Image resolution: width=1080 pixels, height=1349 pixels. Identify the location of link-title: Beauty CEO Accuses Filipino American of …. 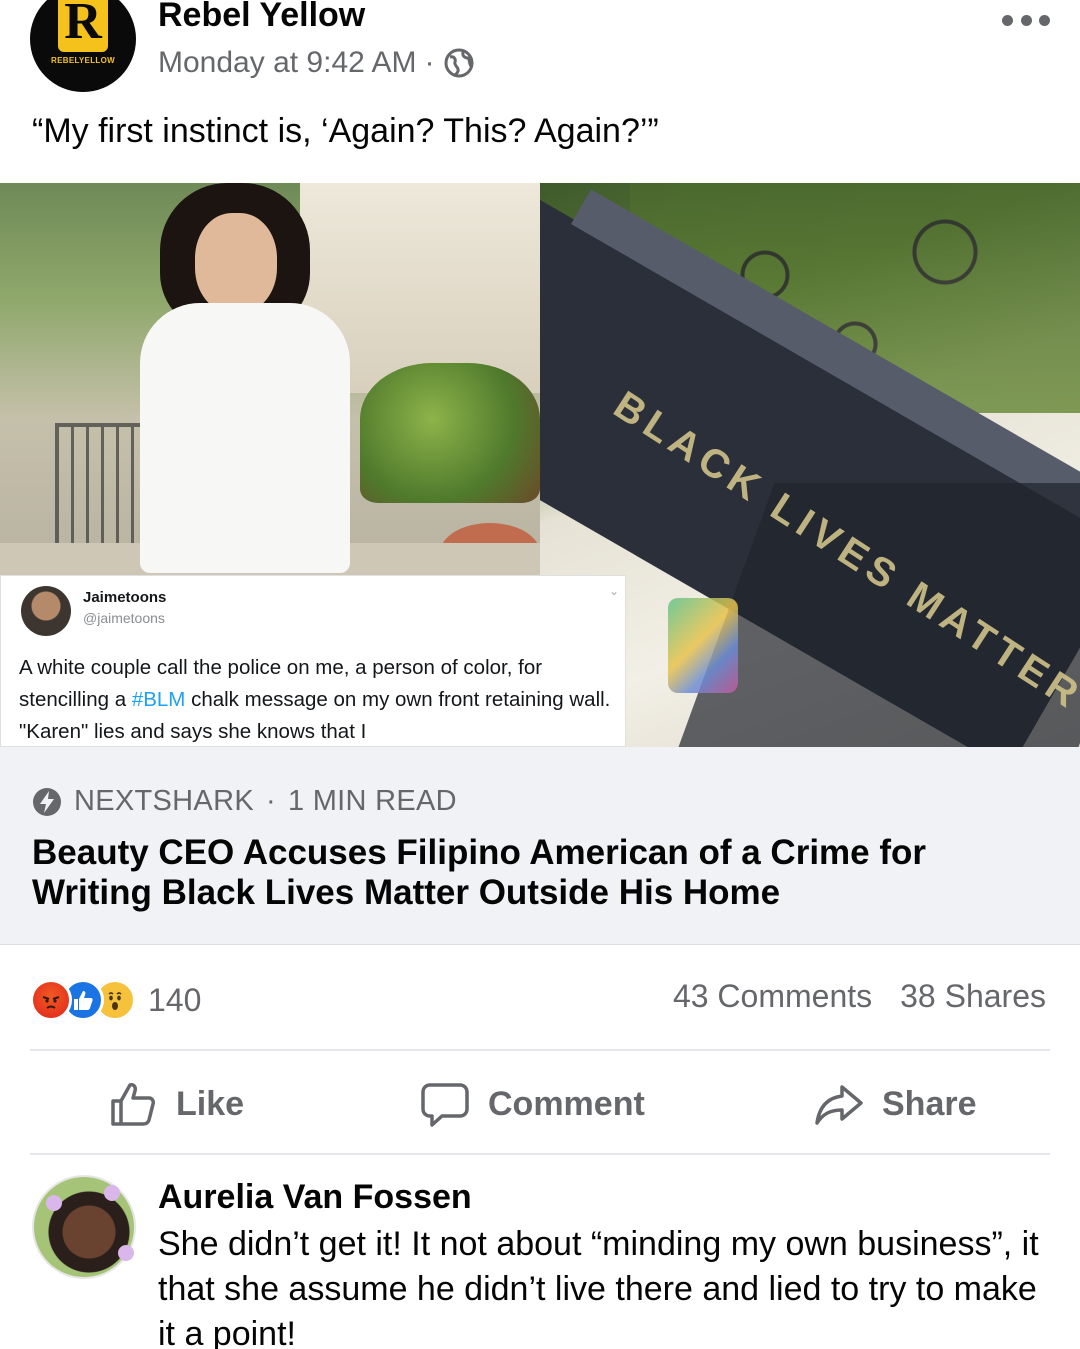
(537, 873).